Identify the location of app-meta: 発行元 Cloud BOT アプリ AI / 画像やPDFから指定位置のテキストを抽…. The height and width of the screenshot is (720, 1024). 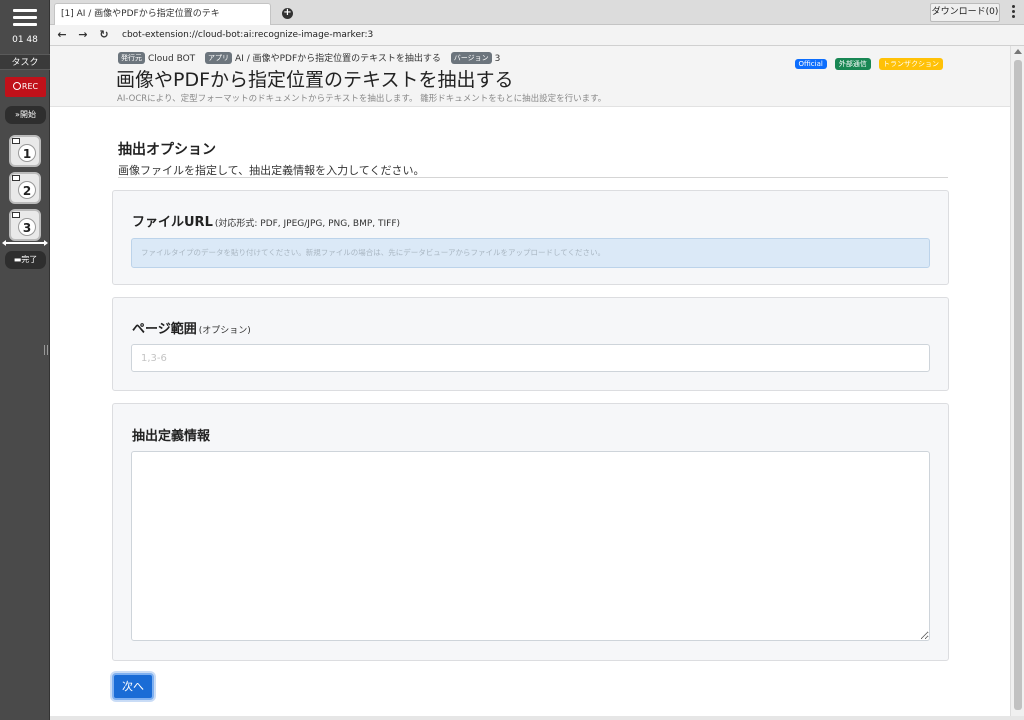
(312, 57).